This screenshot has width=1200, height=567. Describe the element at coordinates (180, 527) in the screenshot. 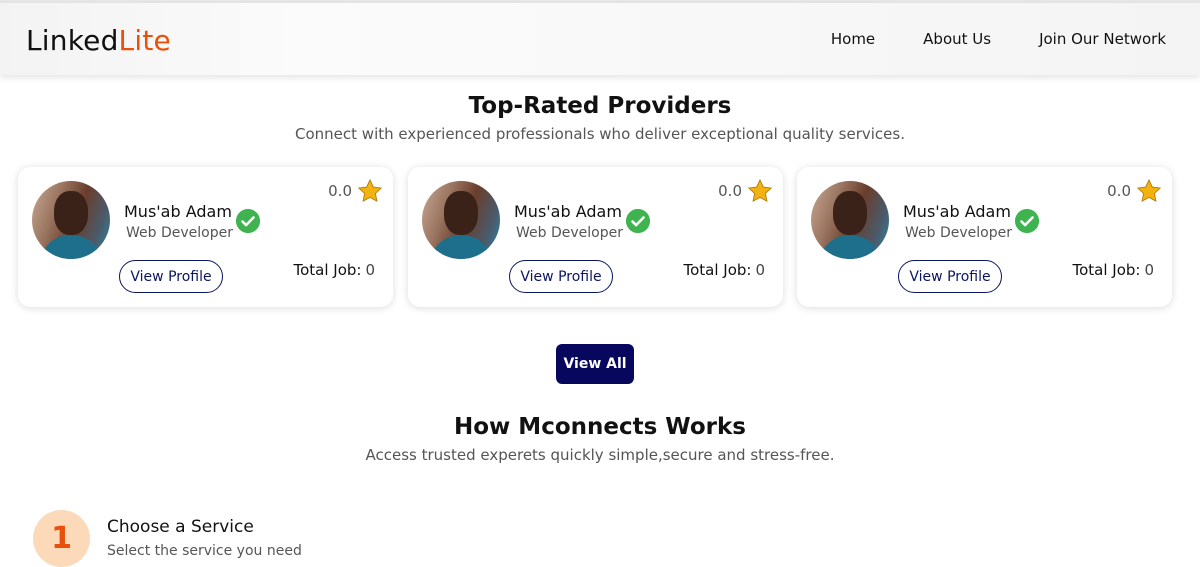

I see `step-title: Choose a Service` at that location.